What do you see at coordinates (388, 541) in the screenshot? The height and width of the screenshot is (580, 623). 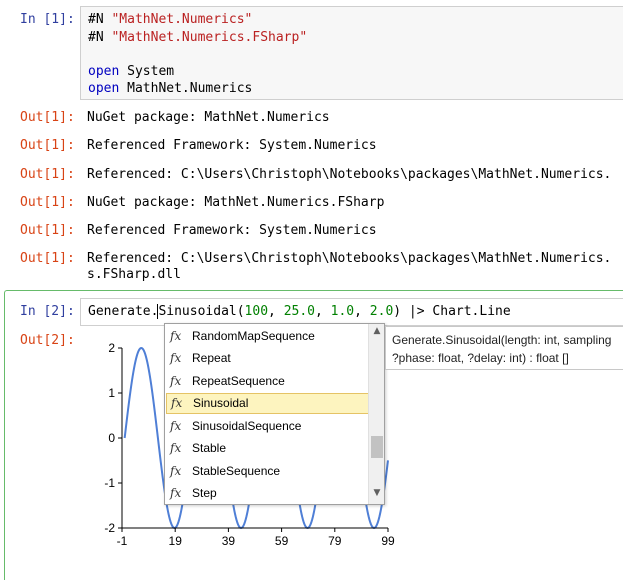 I see `x-tick-label: 99` at bounding box center [388, 541].